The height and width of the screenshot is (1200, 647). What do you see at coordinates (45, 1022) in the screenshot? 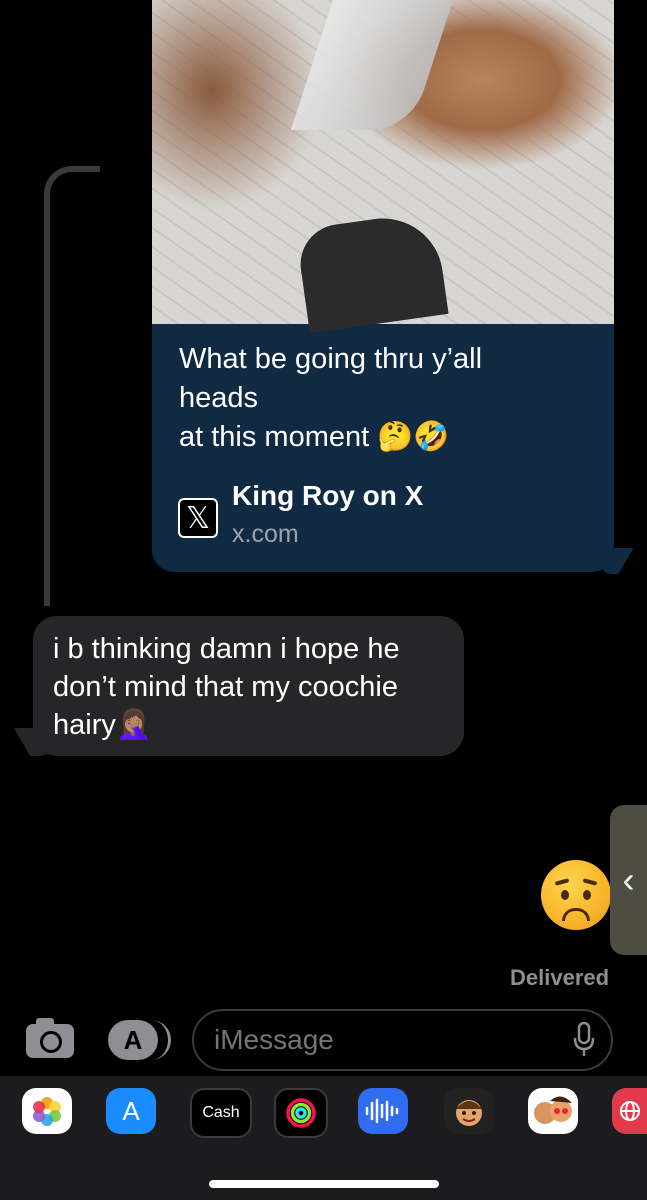
I see `camera-top-bump` at bounding box center [45, 1022].